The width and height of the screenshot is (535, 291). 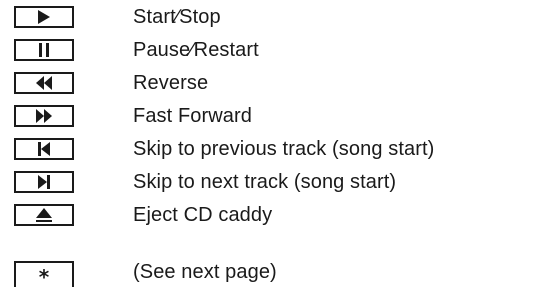 I want to click on legend-row-skip-next: Skip to next track (song start), so click(x=267, y=183).